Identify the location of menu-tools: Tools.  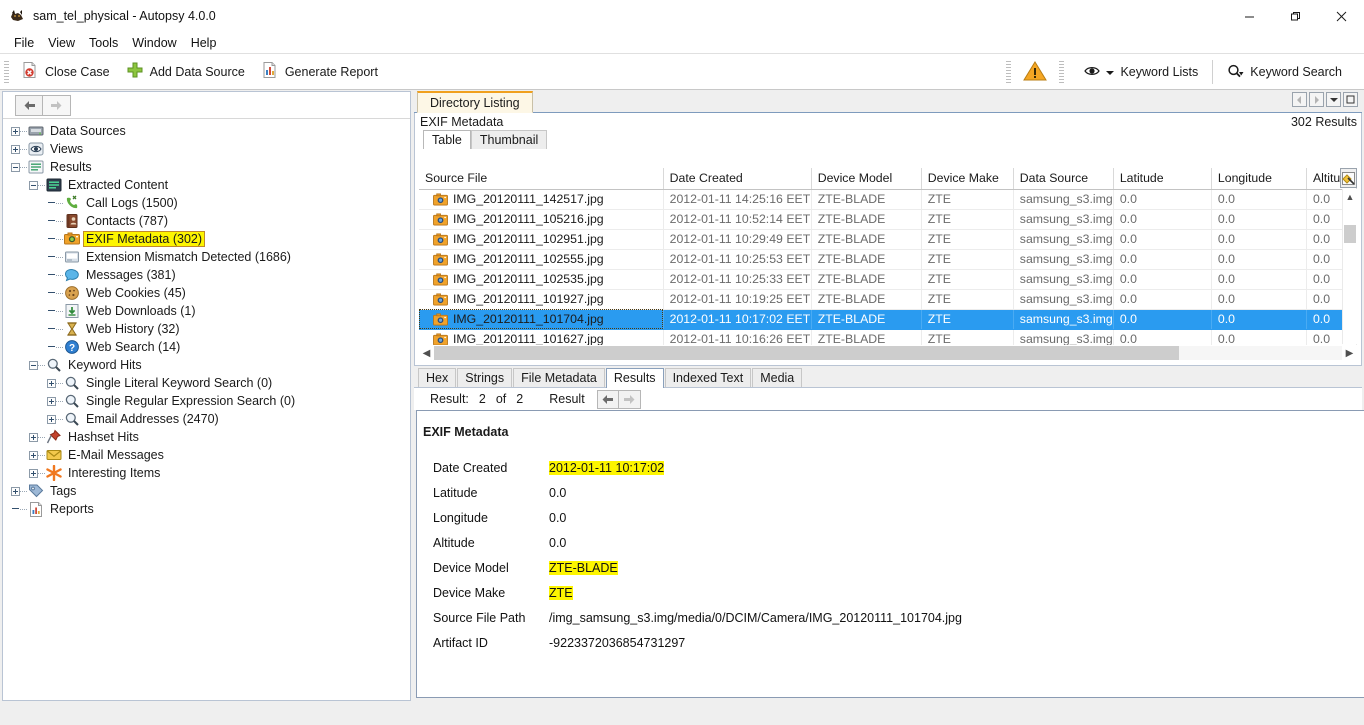
(103, 43).